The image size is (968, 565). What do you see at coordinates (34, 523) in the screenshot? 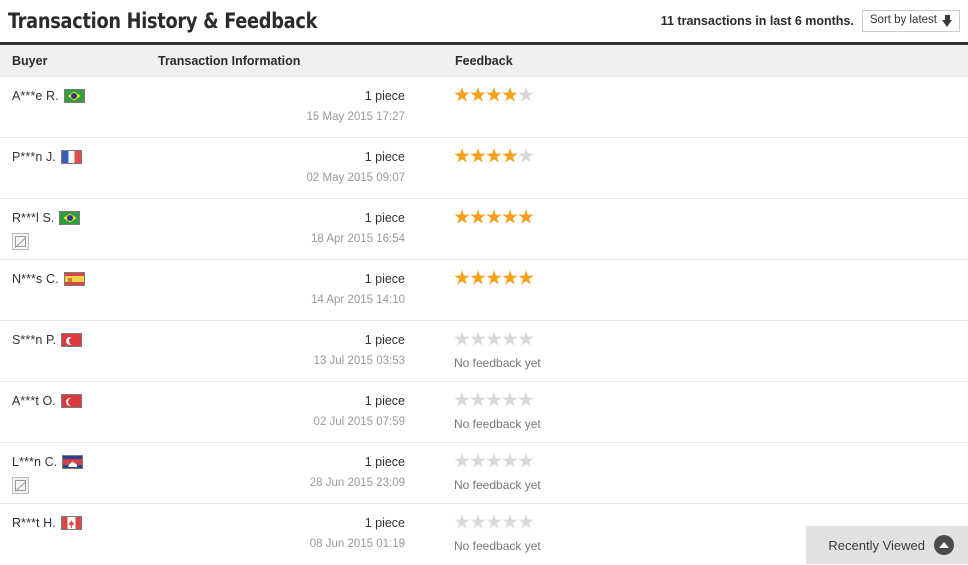
I see `buyer-name: R***t H.` at bounding box center [34, 523].